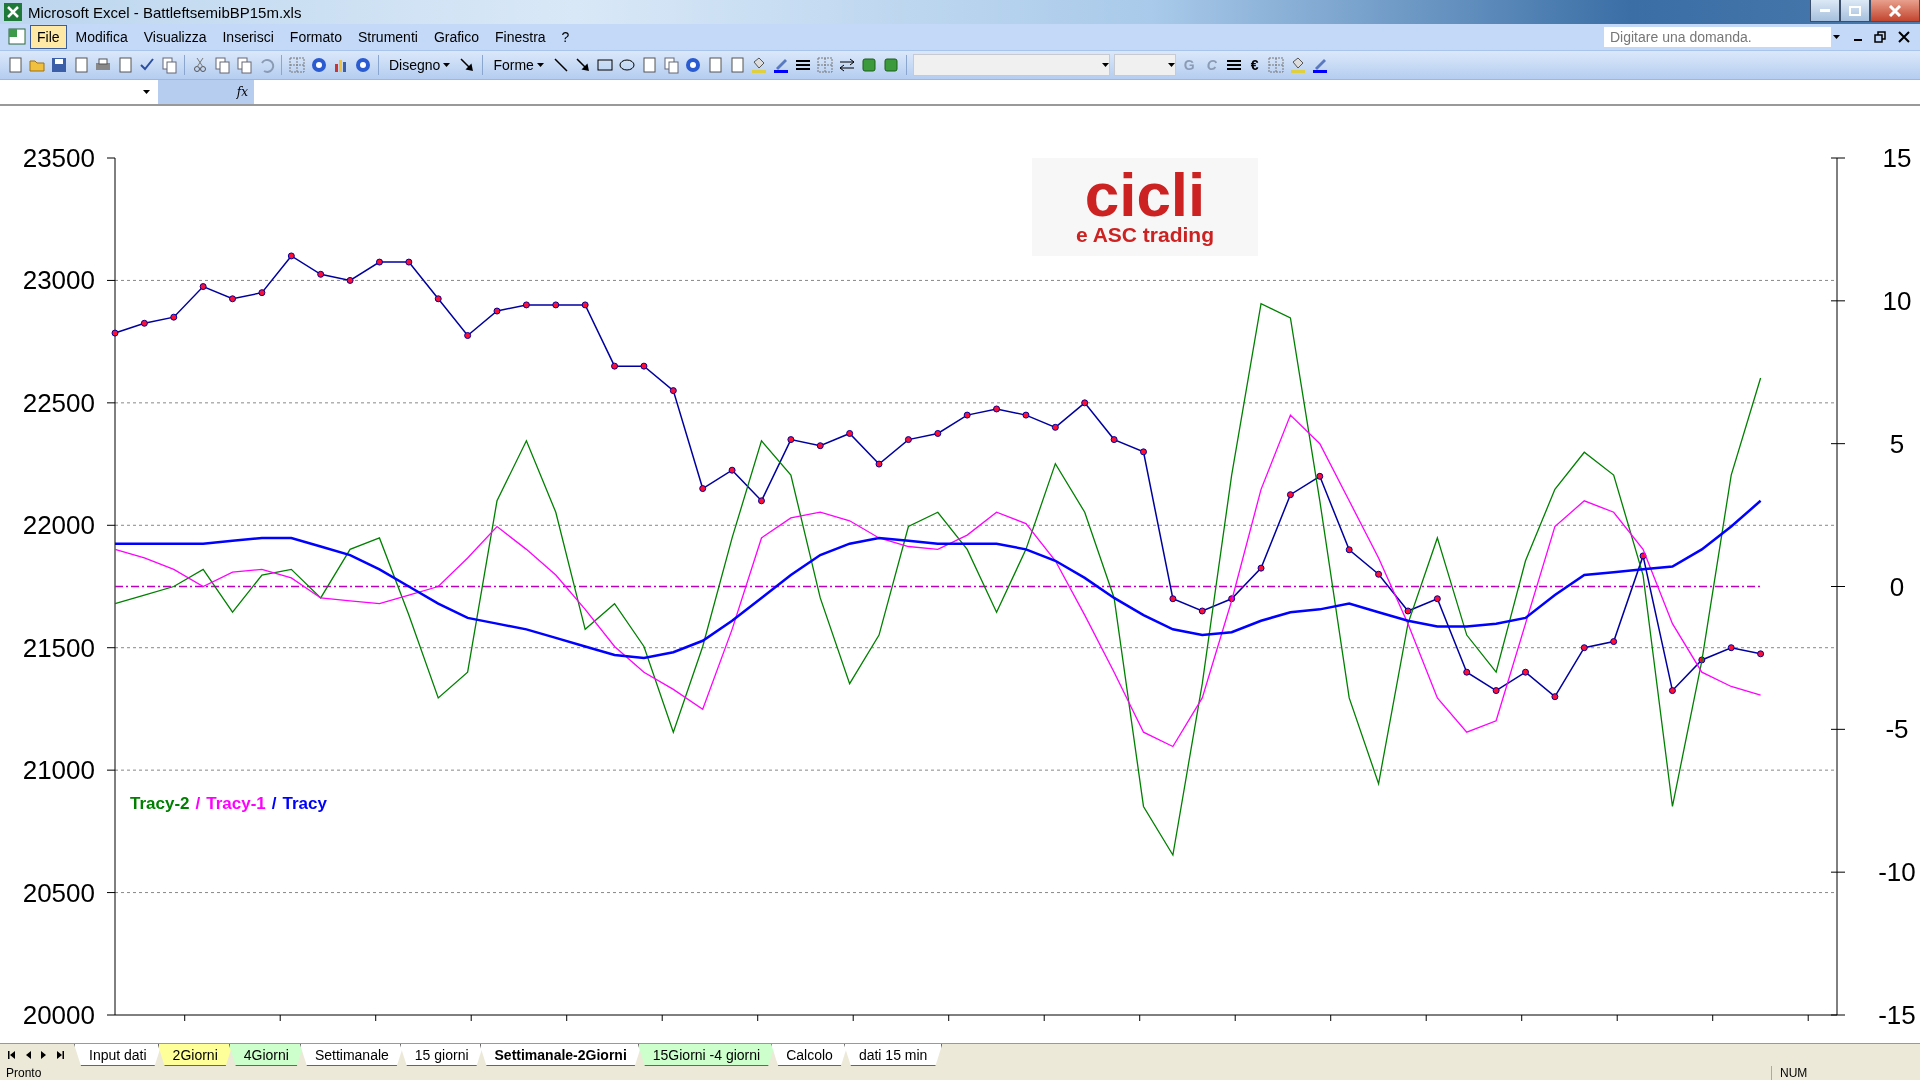  Describe the element at coordinates (809, 1055) in the screenshot. I see `sheet-tab: Calcolo` at that location.